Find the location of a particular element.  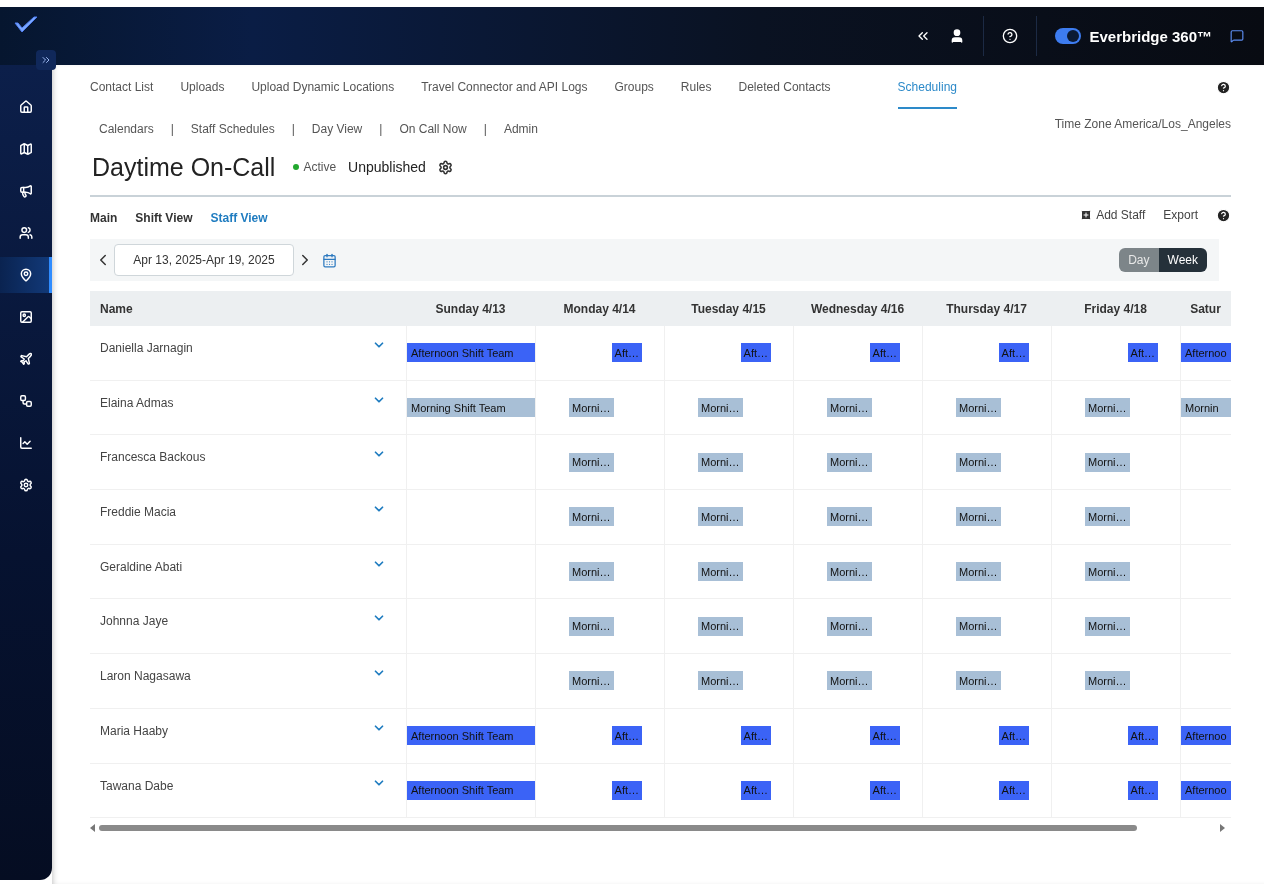

calendar-button is located at coordinates (329, 260).